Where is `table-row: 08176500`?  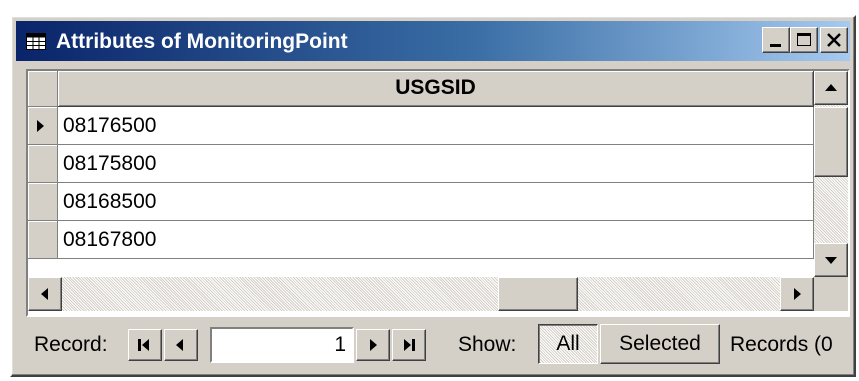 table-row: 08176500 is located at coordinates (421, 126).